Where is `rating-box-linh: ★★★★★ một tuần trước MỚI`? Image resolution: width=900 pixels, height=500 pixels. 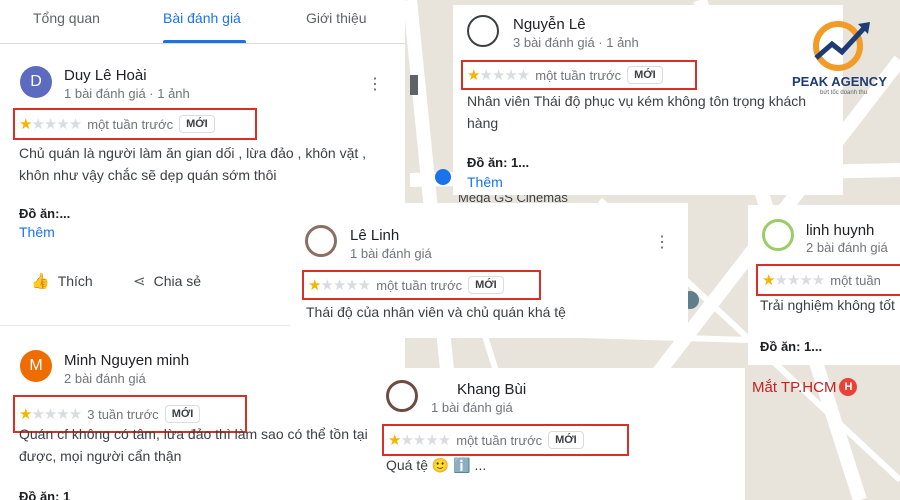 rating-box-linh: ★★★★★ một tuần trước MỚI is located at coordinates (421, 285).